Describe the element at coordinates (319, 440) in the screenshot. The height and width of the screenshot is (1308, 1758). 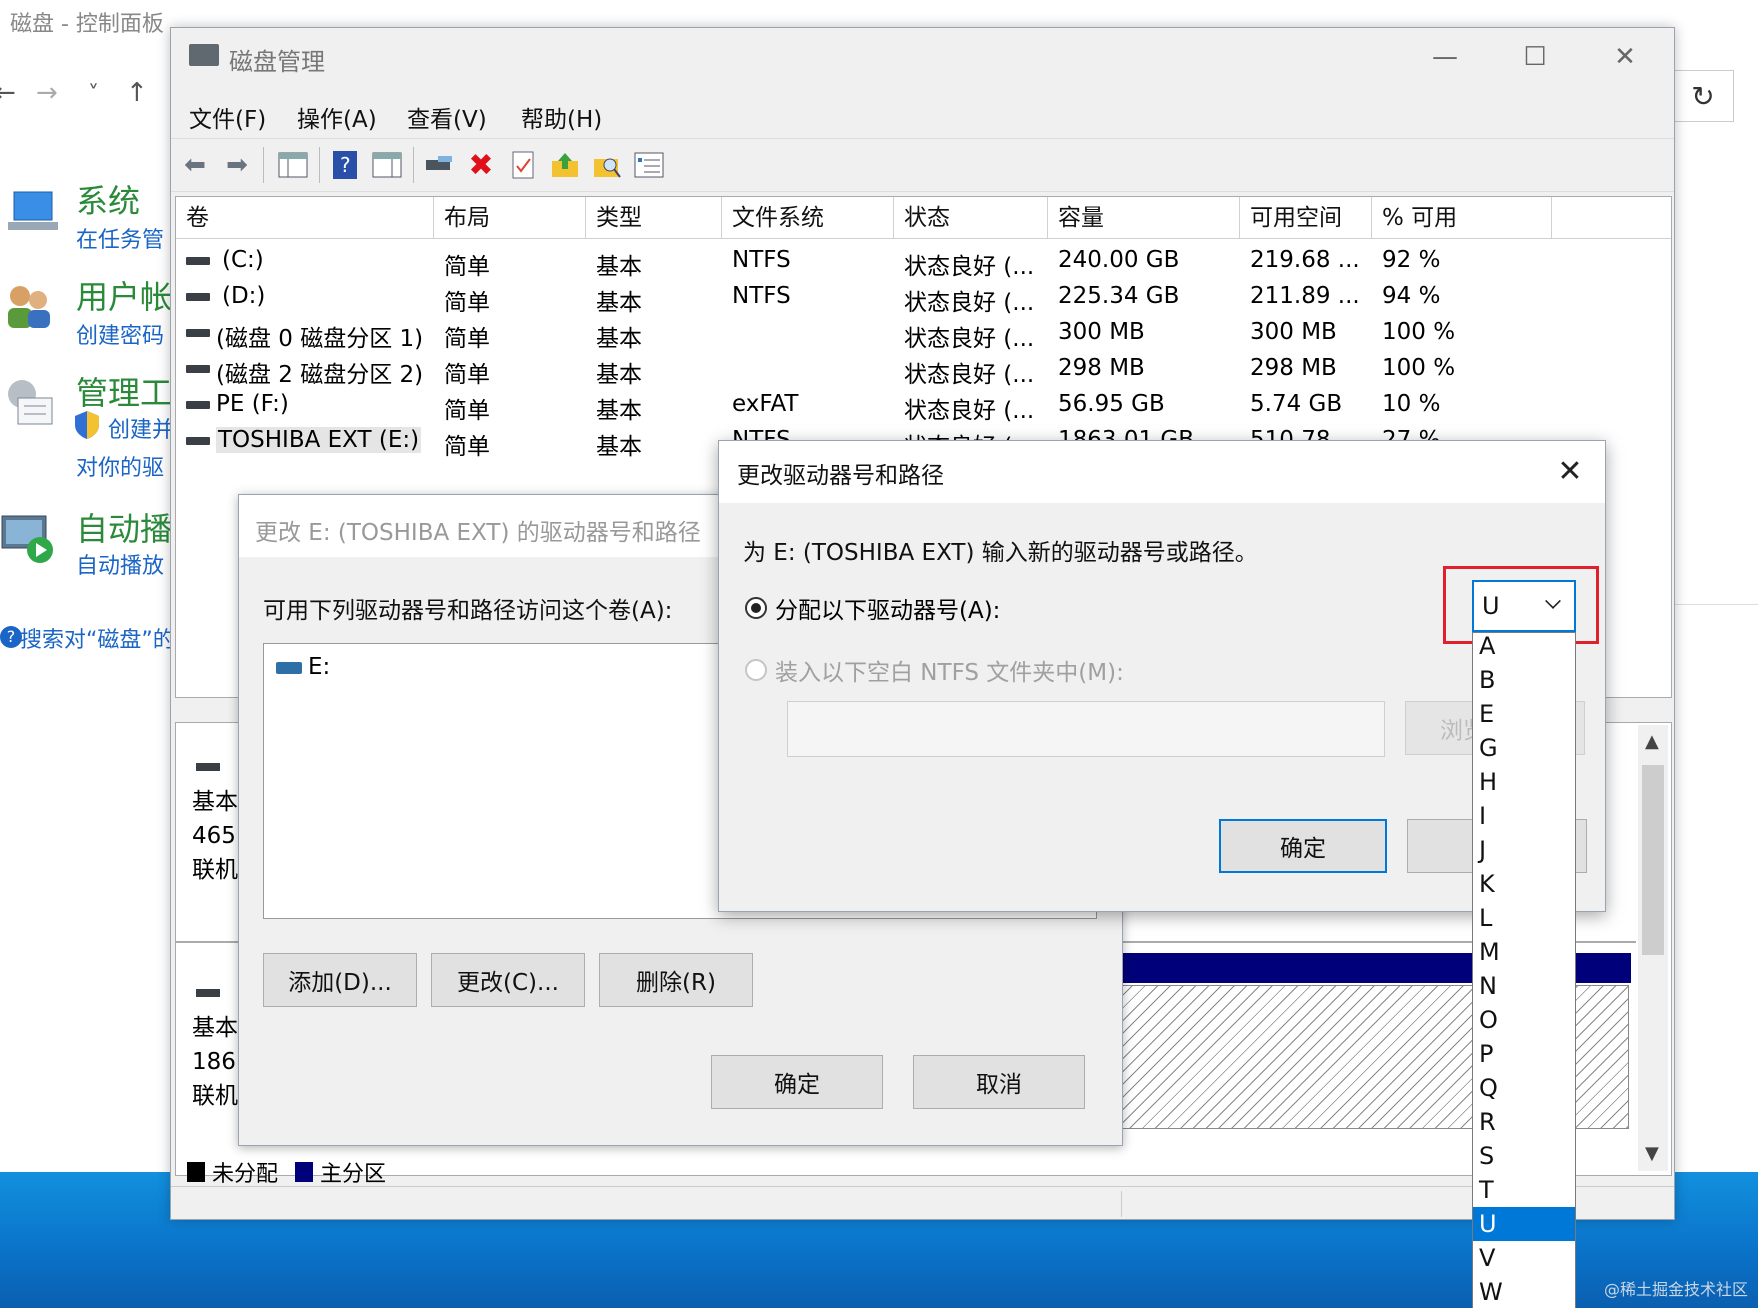
I see `cell-volume: TOSHIBA EXT (E:)` at that location.